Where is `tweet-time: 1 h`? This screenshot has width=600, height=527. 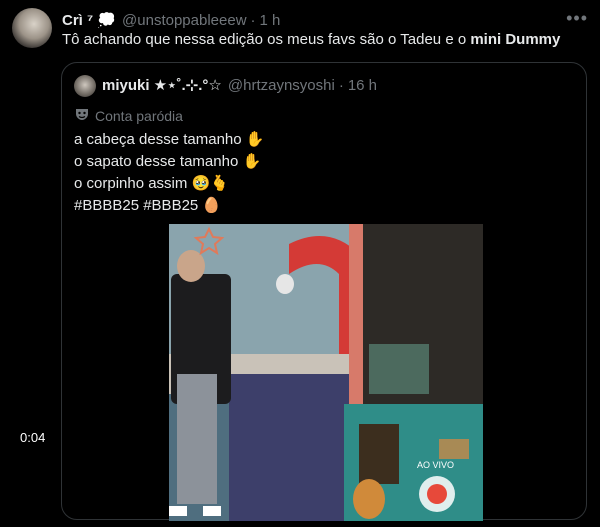
tweet-time: 1 h is located at coordinates (270, 20).